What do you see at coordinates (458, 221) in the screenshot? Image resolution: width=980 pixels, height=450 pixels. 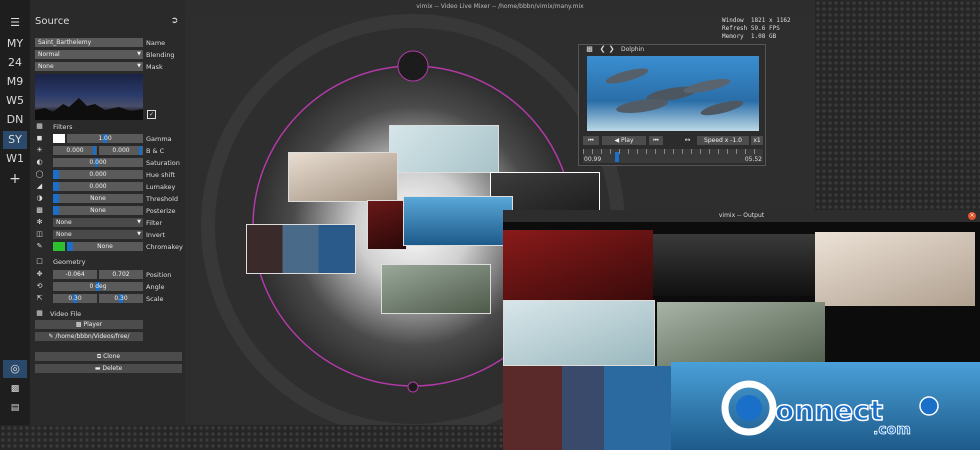 I see `source-thumb-dolphin` at bounding box center [458, 221].